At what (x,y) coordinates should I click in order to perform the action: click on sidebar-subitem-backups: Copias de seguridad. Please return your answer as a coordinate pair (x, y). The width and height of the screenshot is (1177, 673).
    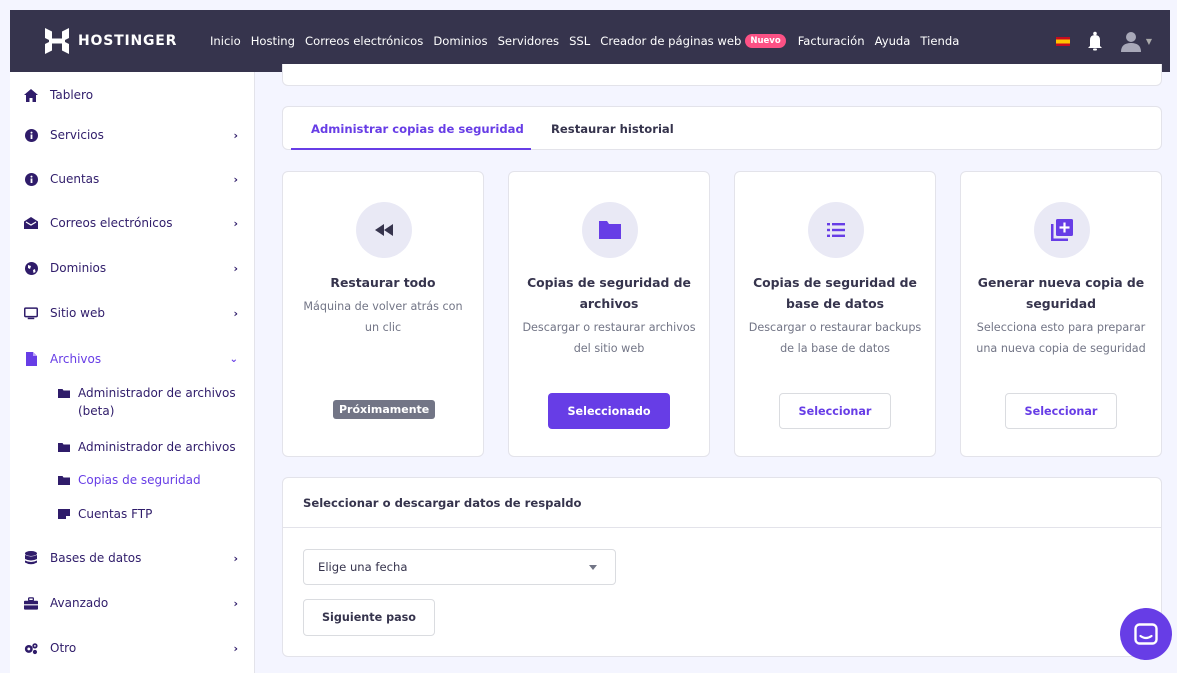
    Looking at the image, I should click on (148, 480).